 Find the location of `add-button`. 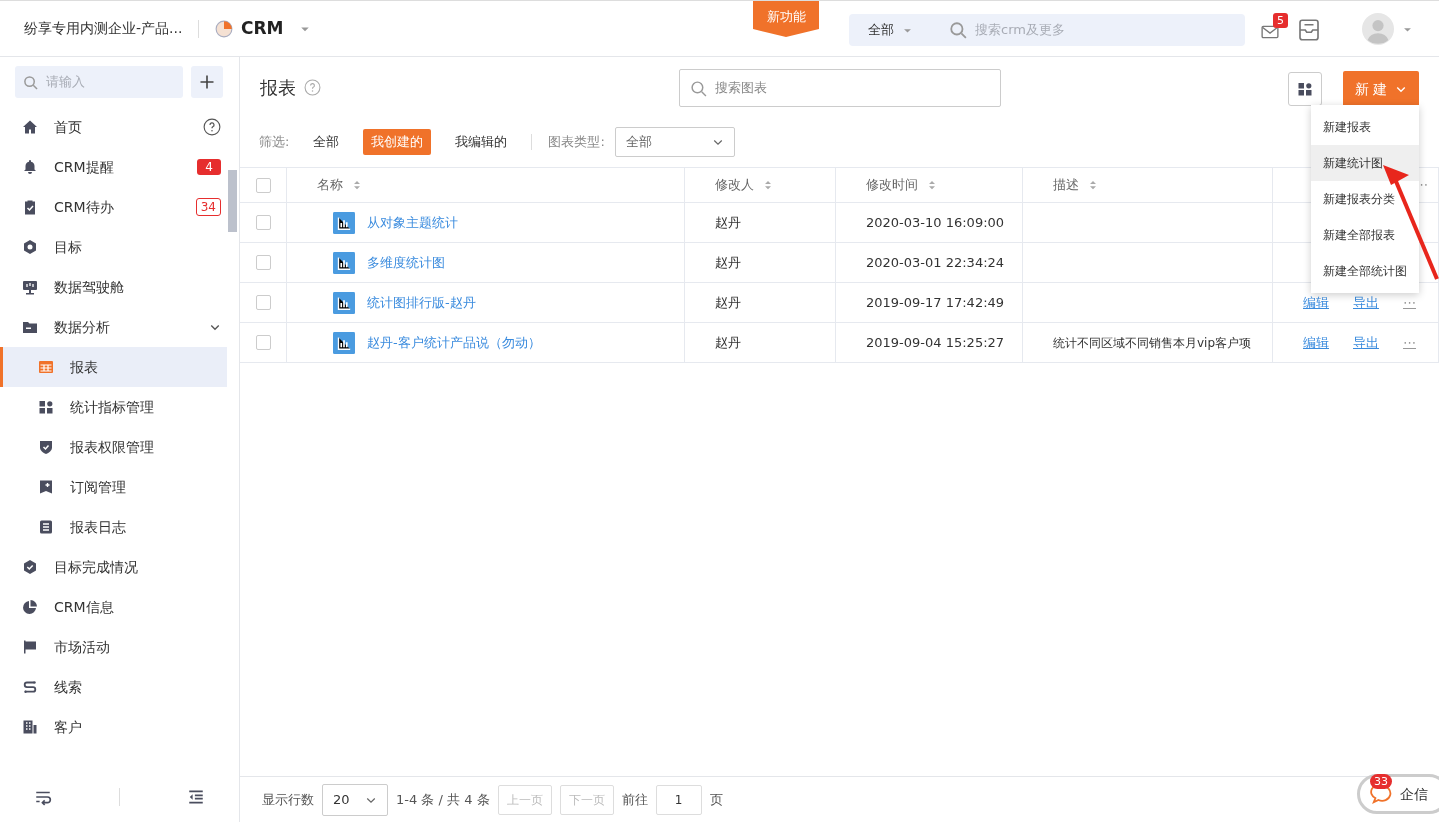

add-button is located at coordinates (207, 82).